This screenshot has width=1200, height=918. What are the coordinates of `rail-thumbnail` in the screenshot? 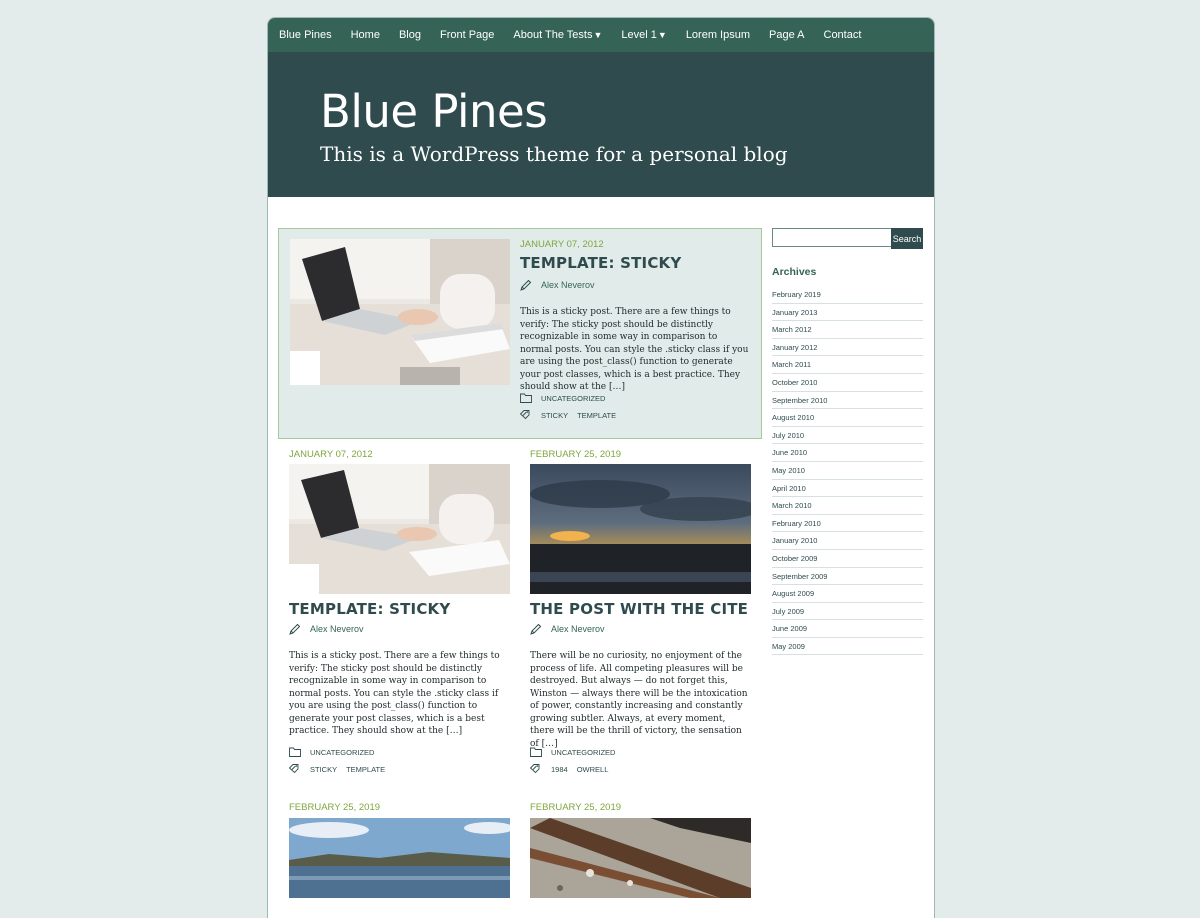 It's located at (640, 858).